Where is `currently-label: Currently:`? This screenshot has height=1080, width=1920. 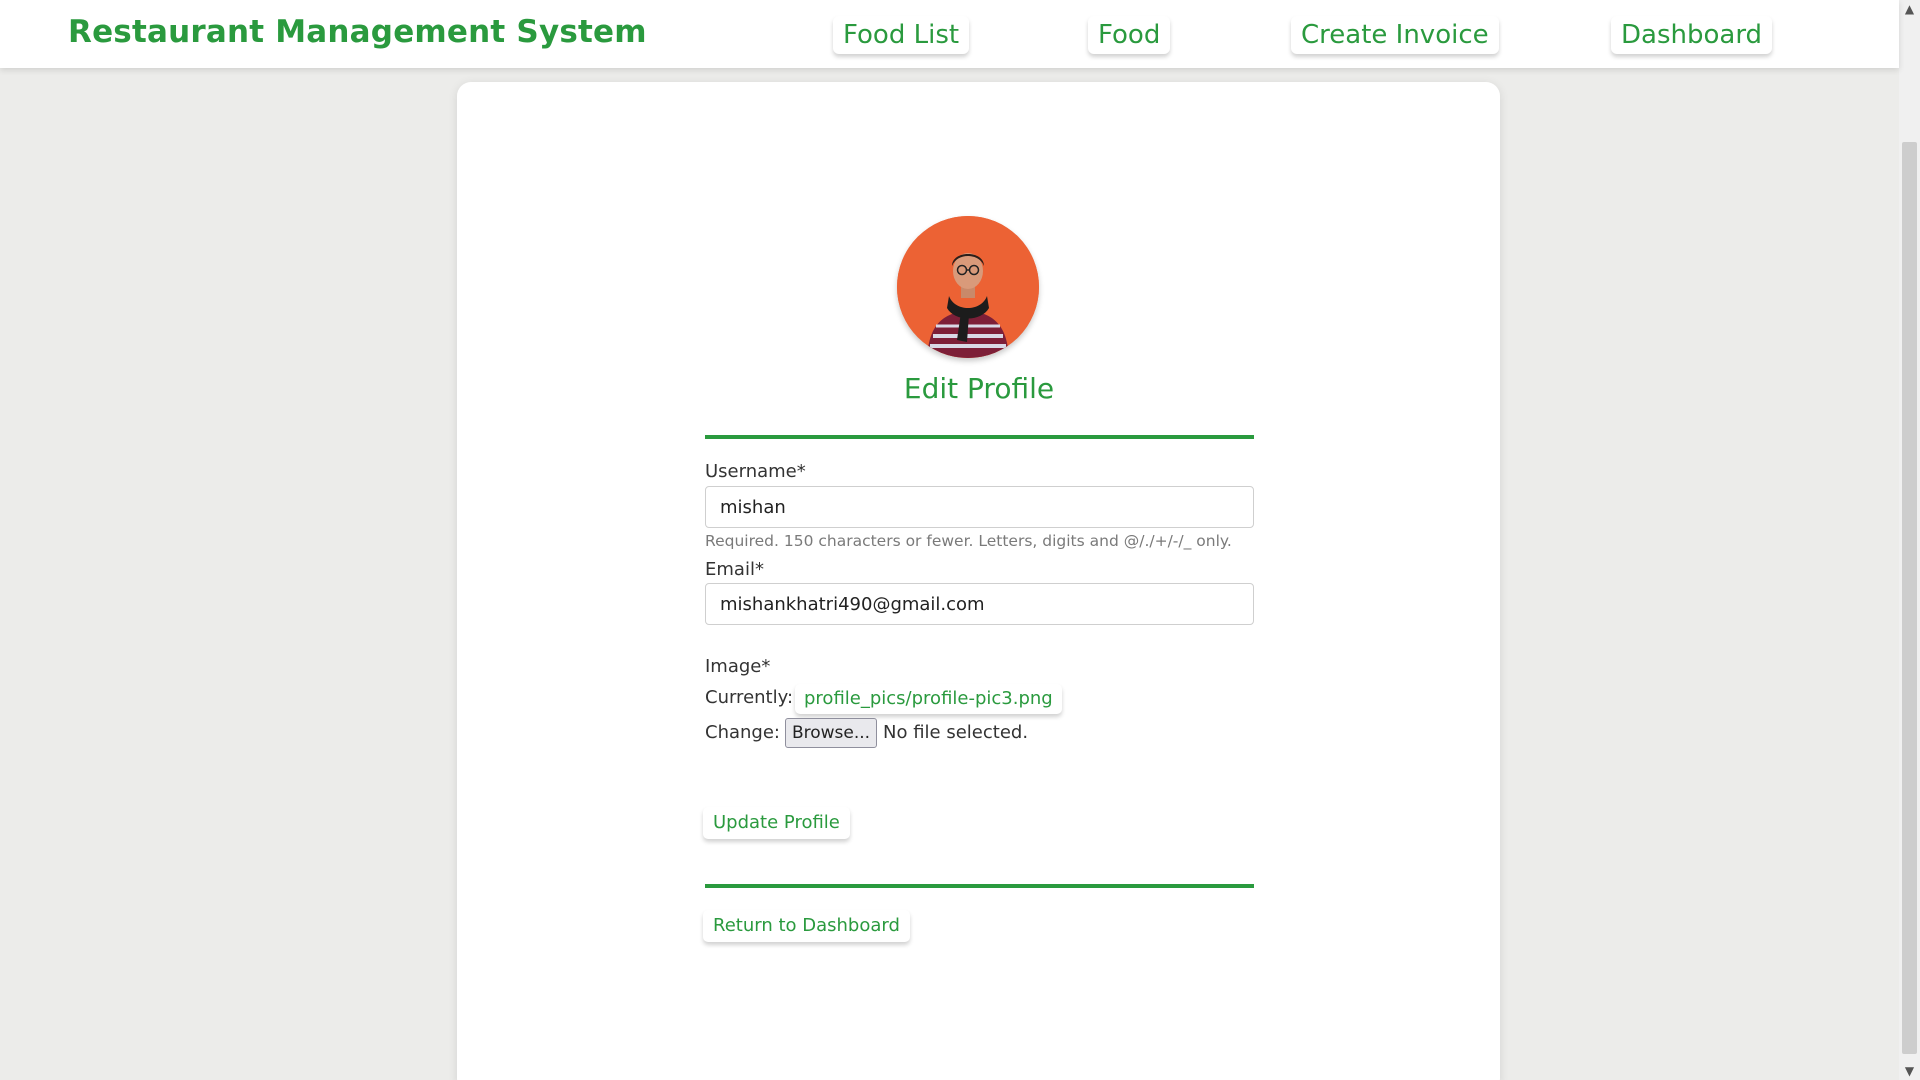
currently-label: Currently: is located at coordinates (749, 697).